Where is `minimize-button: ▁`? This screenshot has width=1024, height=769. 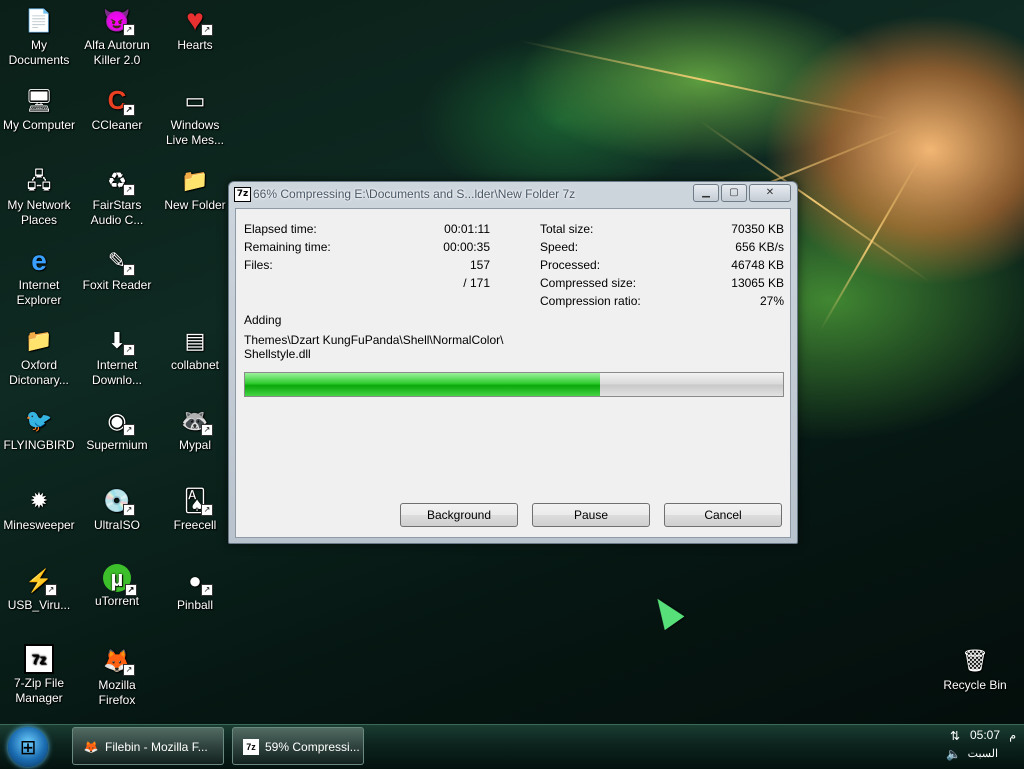 minimize-button: ▁ is located at coordinates (706, 193).